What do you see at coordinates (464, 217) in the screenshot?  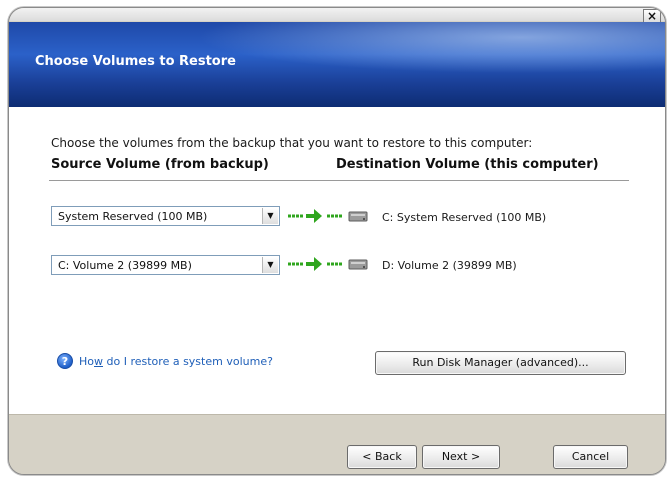 I see `destination-volume-1: C: System Reserved (100 MB)` at bounding box center [464, 217].